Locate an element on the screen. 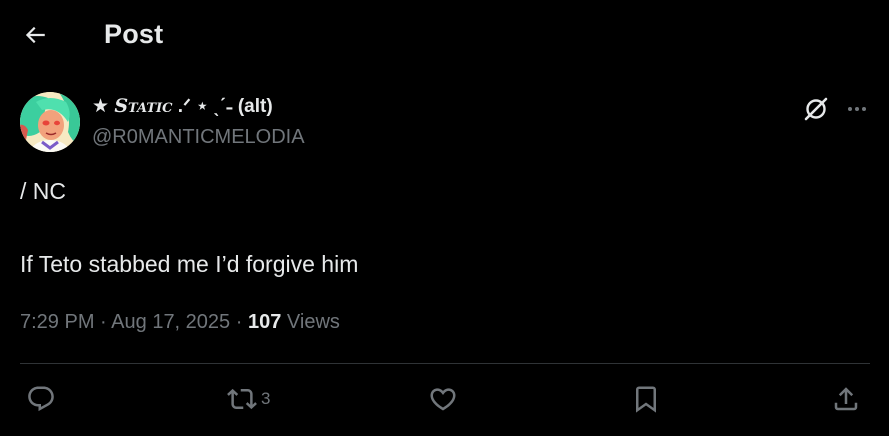 The image size is (889, 436). post-meta: 7:29 PM · Aug 17, 2025 · 107 Views is located at coordinates (180, 322).